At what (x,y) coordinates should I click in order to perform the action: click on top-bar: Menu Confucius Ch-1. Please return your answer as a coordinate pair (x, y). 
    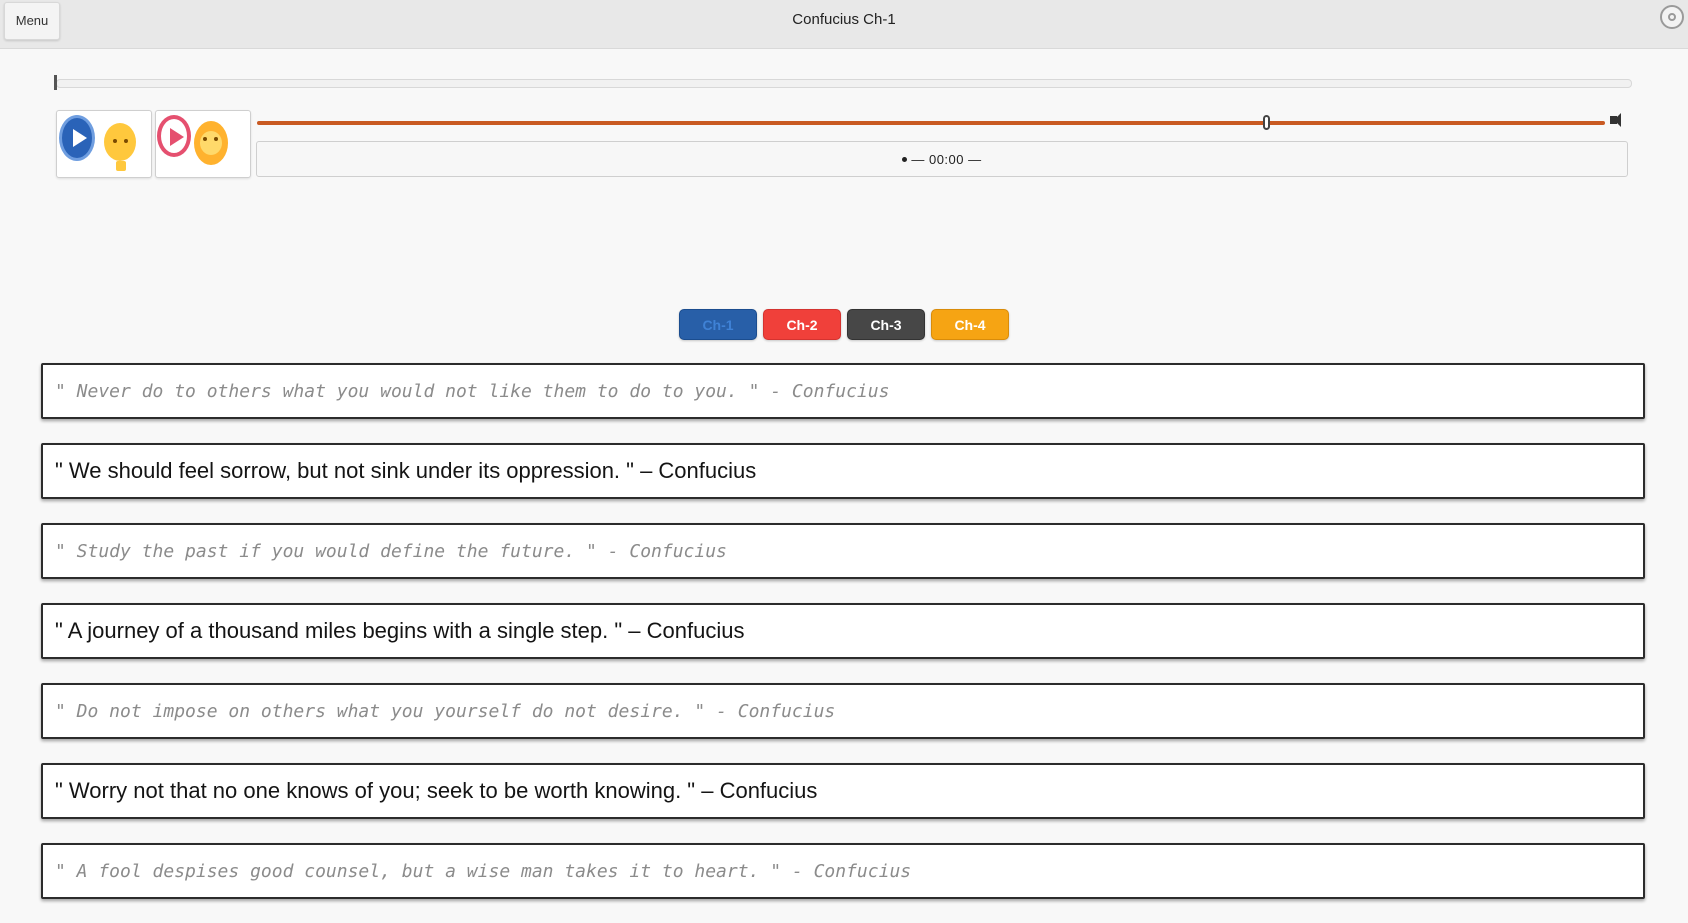
    Looking at the image, I should click on (844, 24).